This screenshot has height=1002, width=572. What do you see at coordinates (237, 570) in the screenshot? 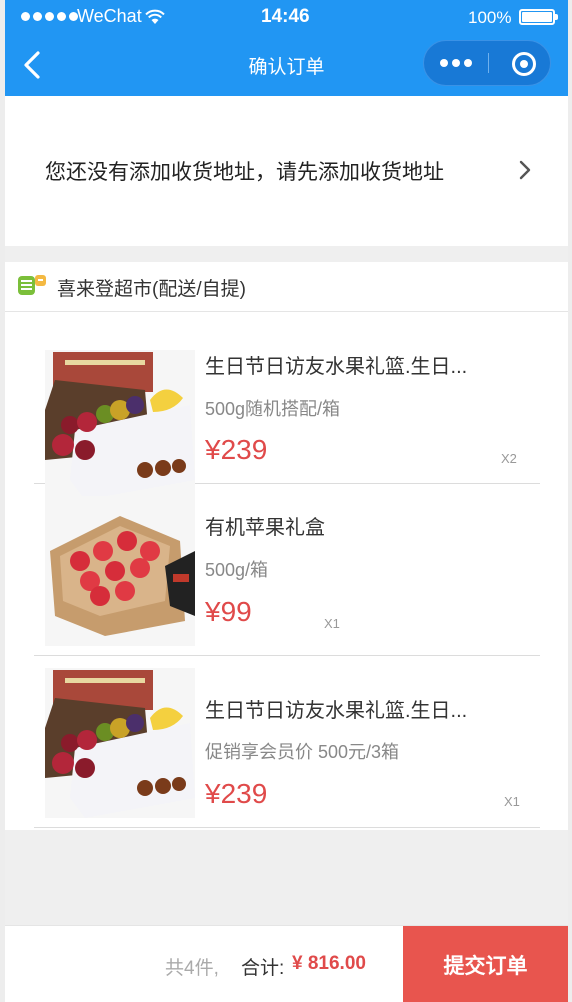
I see `item-spec: 500g/箱` at bounding box center [237, 570].